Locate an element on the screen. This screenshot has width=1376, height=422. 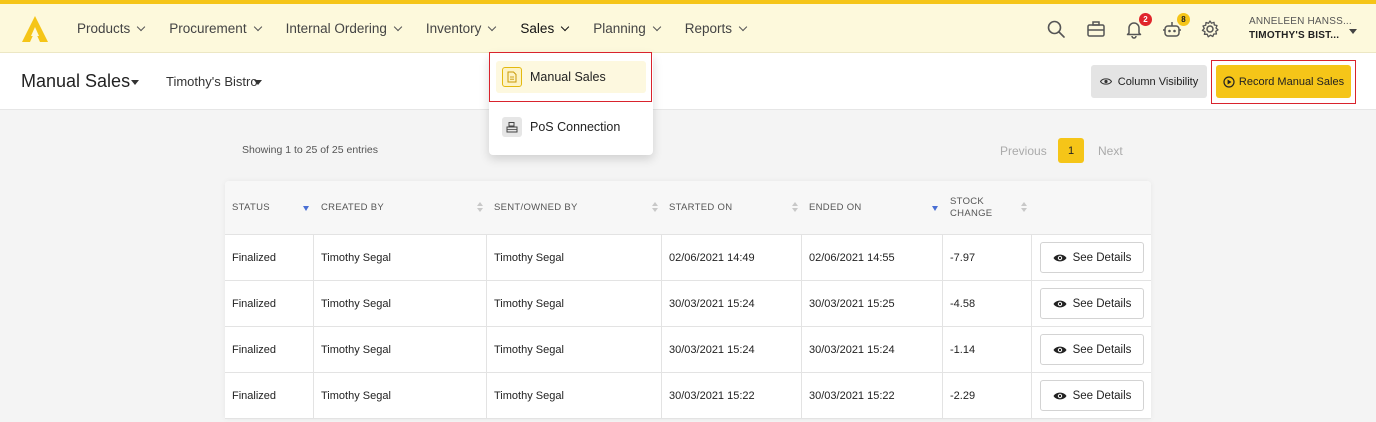
nav-products: Products is located at coordinates (111, 28).